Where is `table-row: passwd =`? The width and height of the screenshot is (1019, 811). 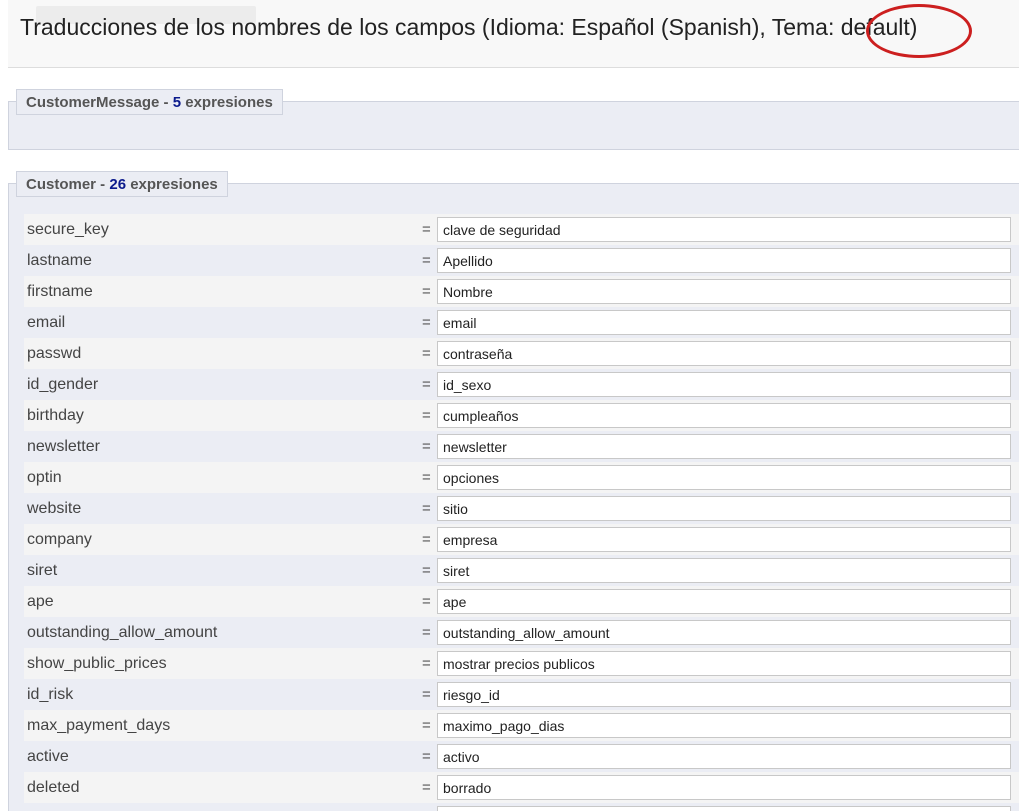 table-row: passwd = is located at coordinates (521, 353).